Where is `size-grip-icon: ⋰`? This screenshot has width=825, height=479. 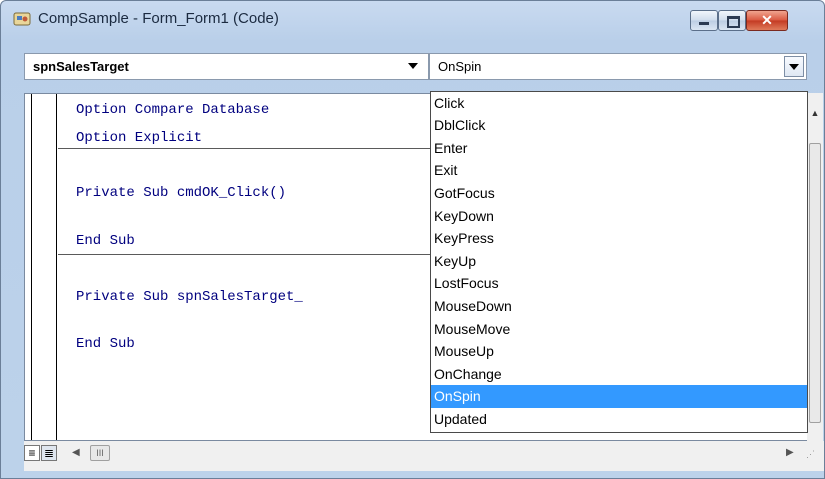 size-grip-icon: ⋰ is located at coordinates (810, 454).